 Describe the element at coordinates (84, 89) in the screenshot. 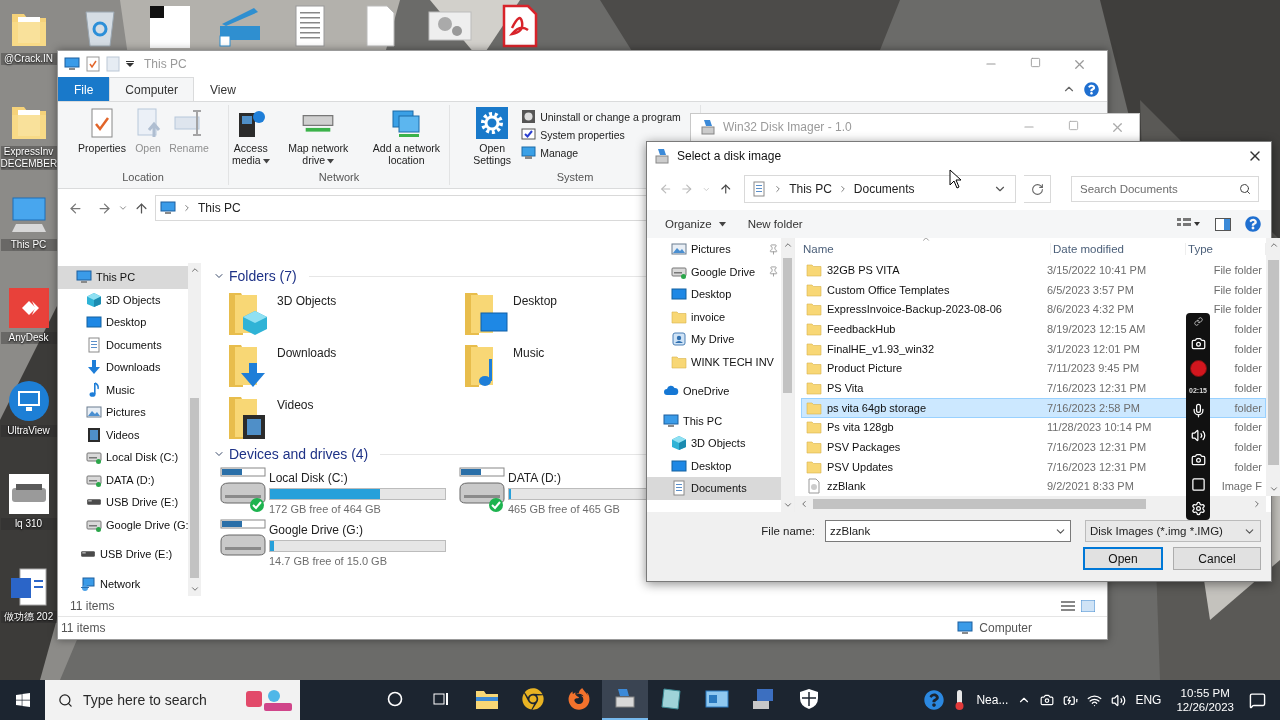

I see `ribbon-tab: File` at that location.